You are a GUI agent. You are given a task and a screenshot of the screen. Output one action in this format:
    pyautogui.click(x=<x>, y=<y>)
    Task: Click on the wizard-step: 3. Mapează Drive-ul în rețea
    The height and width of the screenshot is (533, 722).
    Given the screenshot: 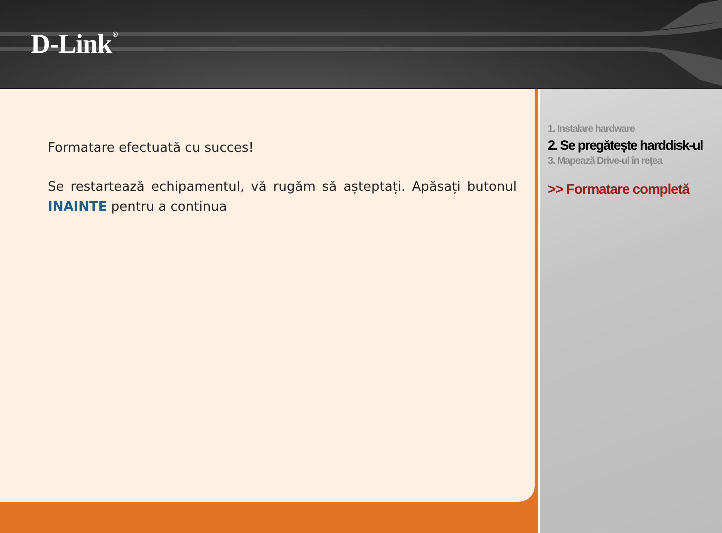 What is the action you would take?
    pyautogui.click(x=635, y=161)
    